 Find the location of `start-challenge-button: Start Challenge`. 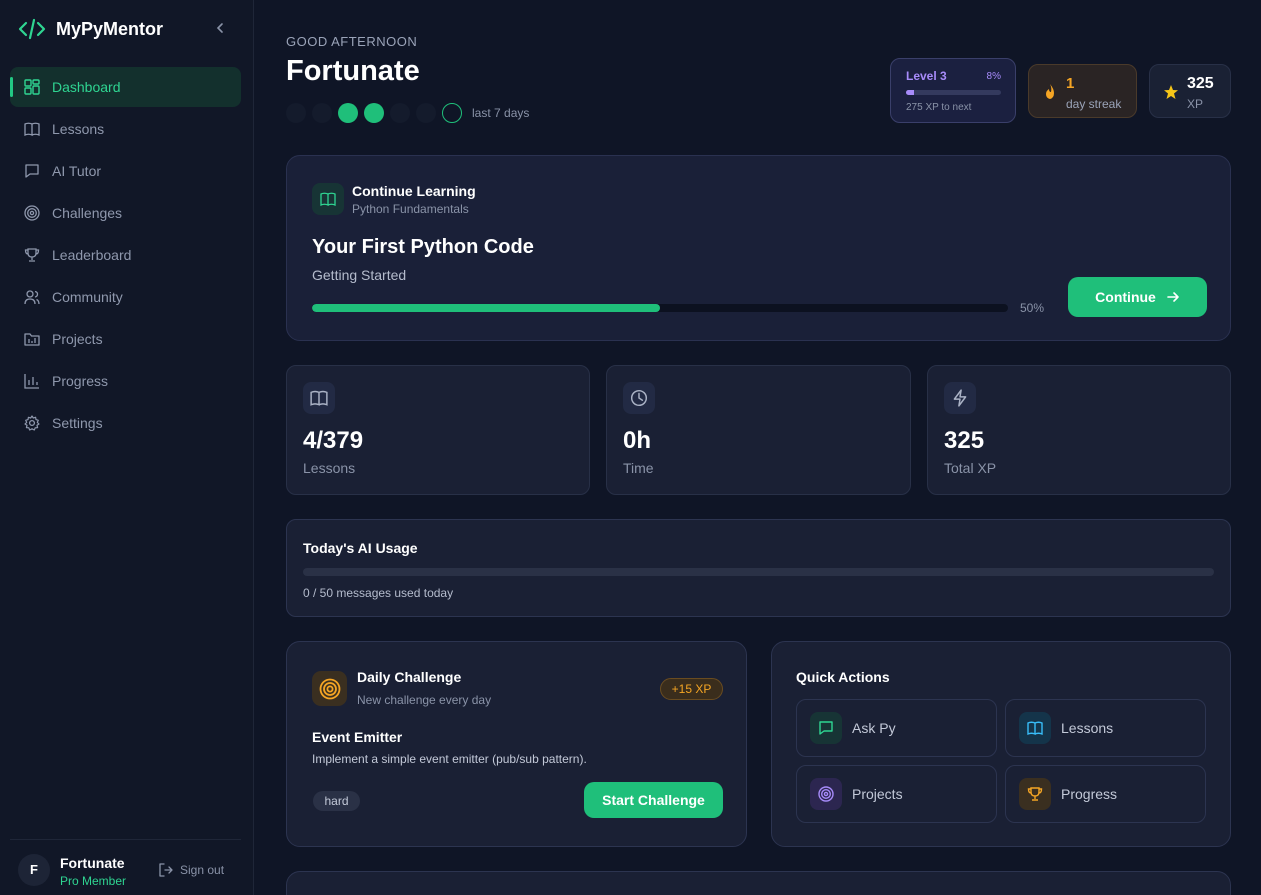

start-challenge-button: Start Challenge is located at coordinates (653, 800).